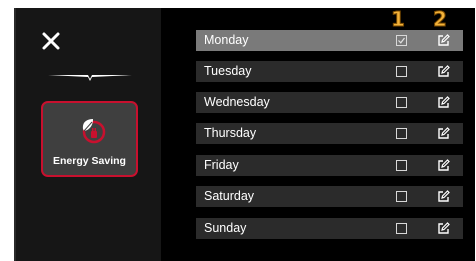 This screenshot has width=476, height=261. What do you see at coordinates (221, 165) in the screenshot?
I see `day-label: Friday` at bounding box center [221, 165].